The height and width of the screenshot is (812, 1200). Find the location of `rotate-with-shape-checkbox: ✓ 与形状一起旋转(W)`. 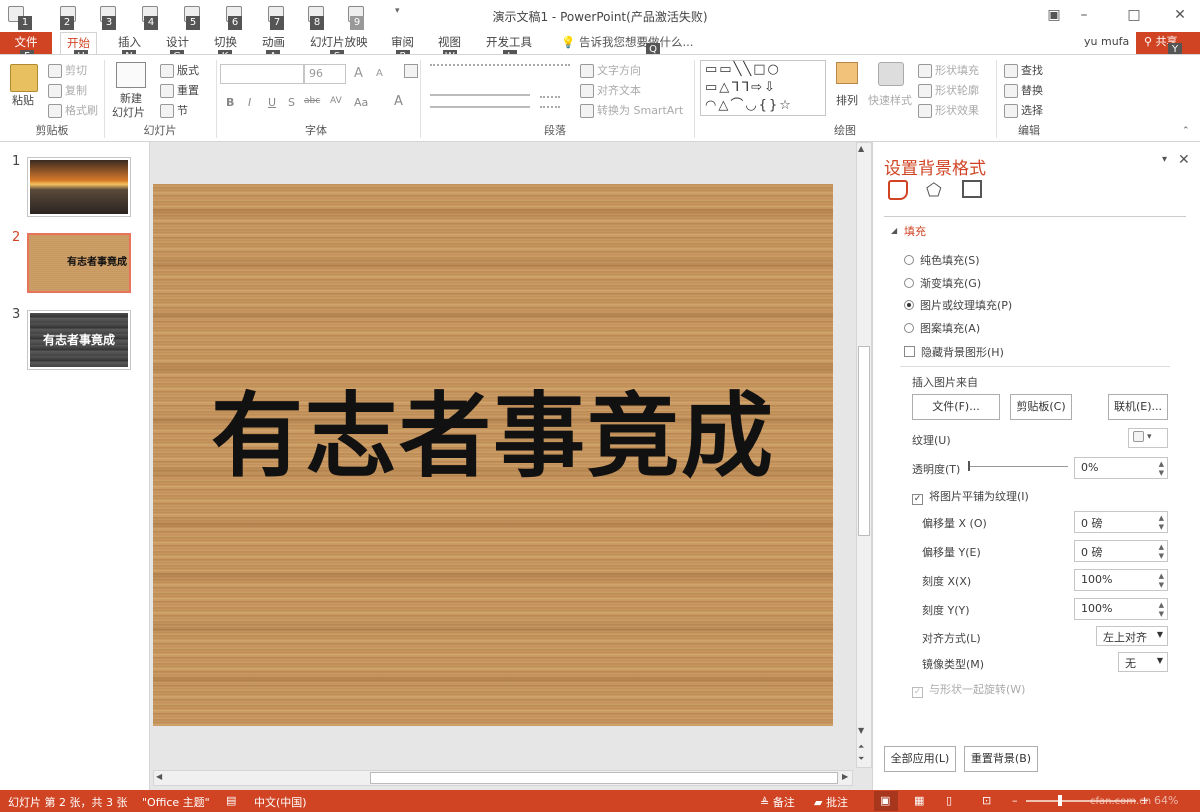

rotate-with-shape-checkbox: ✓ 与形状一起旋转(W) is located at coordinates (968, 689).